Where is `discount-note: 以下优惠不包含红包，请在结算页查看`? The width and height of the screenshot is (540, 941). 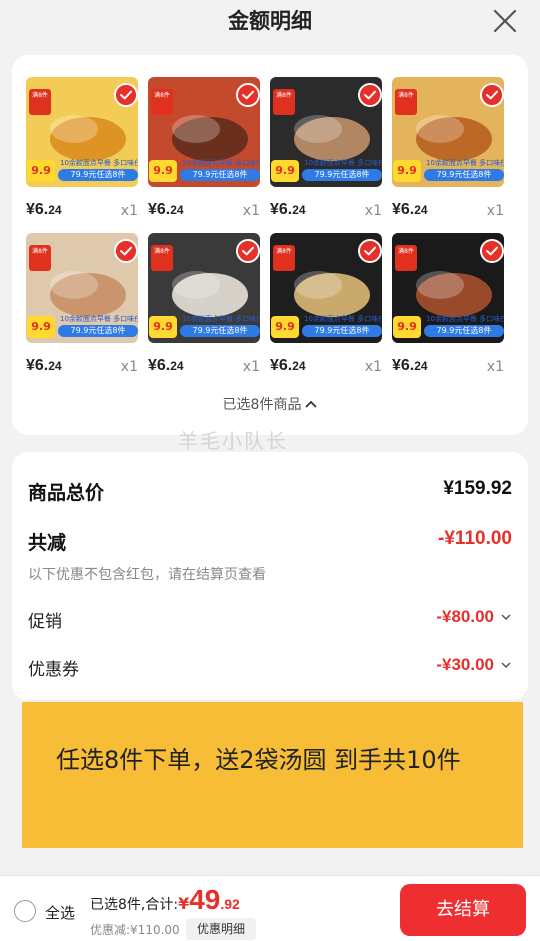
discount-note: 以下优惠不包含红包，请在结算页查看 is located at coordinates (147, 575).